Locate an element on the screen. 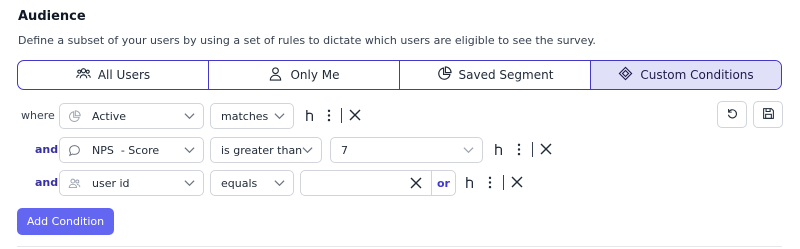 The image size is (800, 249). rule-row: where Active matches is located at coordinates (400, 116).